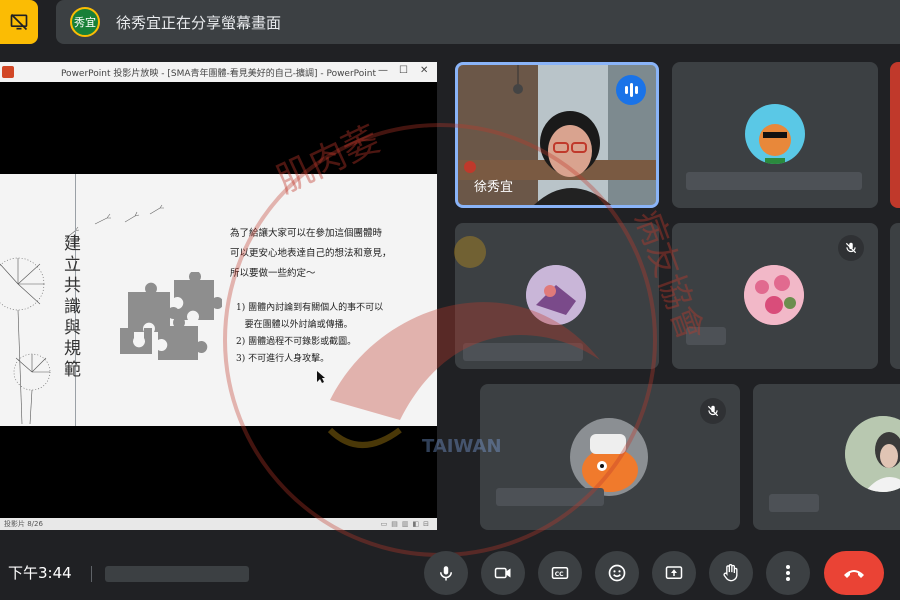  What do you see at coordinates (306, 233) in the screenshot?
I see `intro-line: 為了給讓大家可以在參加這個團體時` at bounding box center [306, 233].